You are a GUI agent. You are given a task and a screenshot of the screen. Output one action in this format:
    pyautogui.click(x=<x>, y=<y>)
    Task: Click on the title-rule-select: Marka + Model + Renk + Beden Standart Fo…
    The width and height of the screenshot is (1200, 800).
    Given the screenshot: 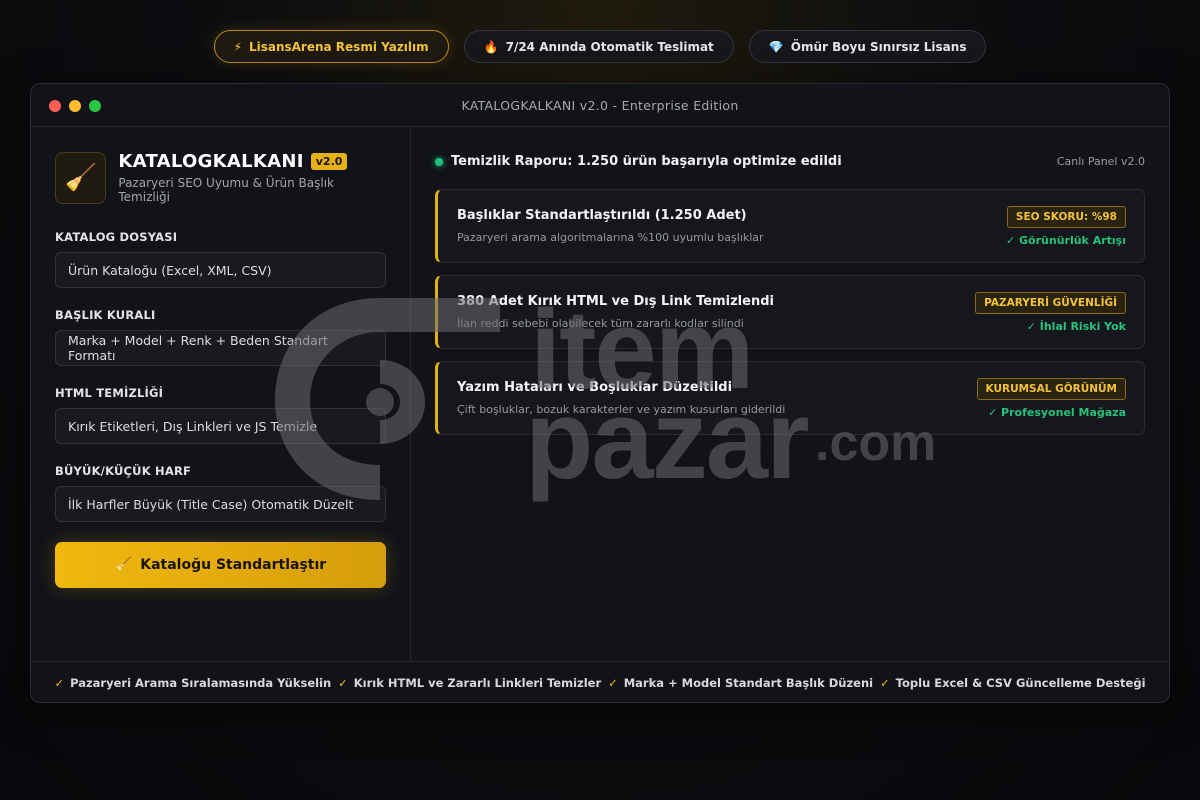 What is the action you would take?
    pyautogui.click(x=220, y=348)
    